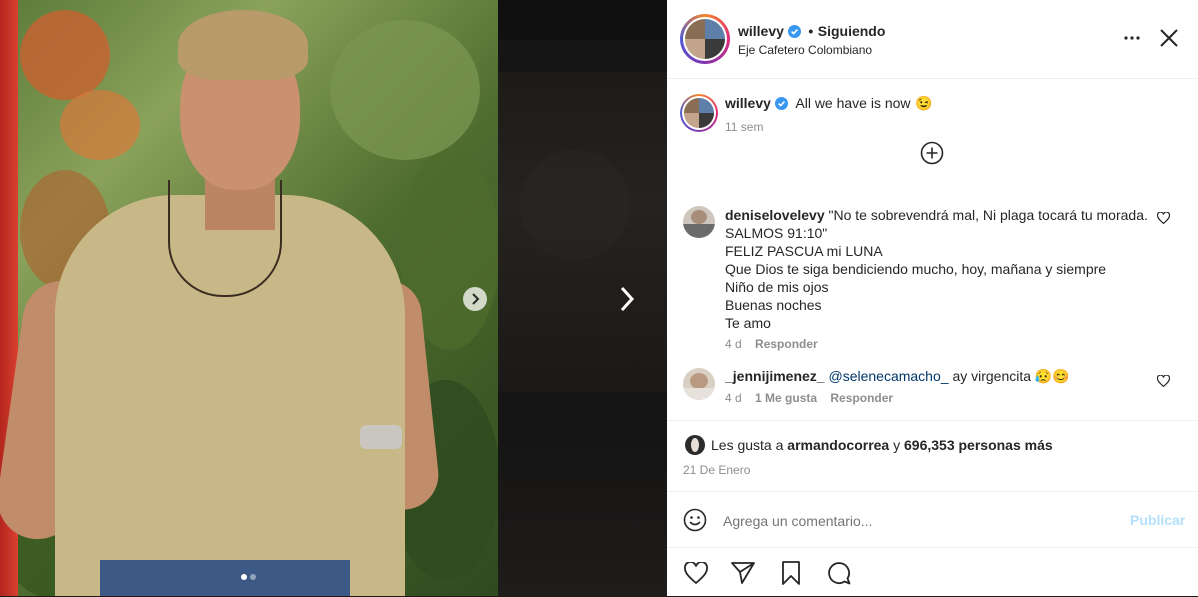  Describe the element at coordinates (744, 127) in the screenshot. I see `caption-timestamp: 11 sem` at that location.